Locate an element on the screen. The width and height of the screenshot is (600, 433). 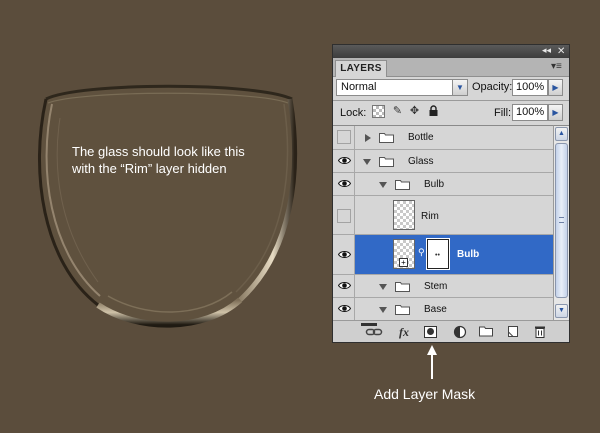
layers-toolbar: fx is located at coordinates (451, 331).